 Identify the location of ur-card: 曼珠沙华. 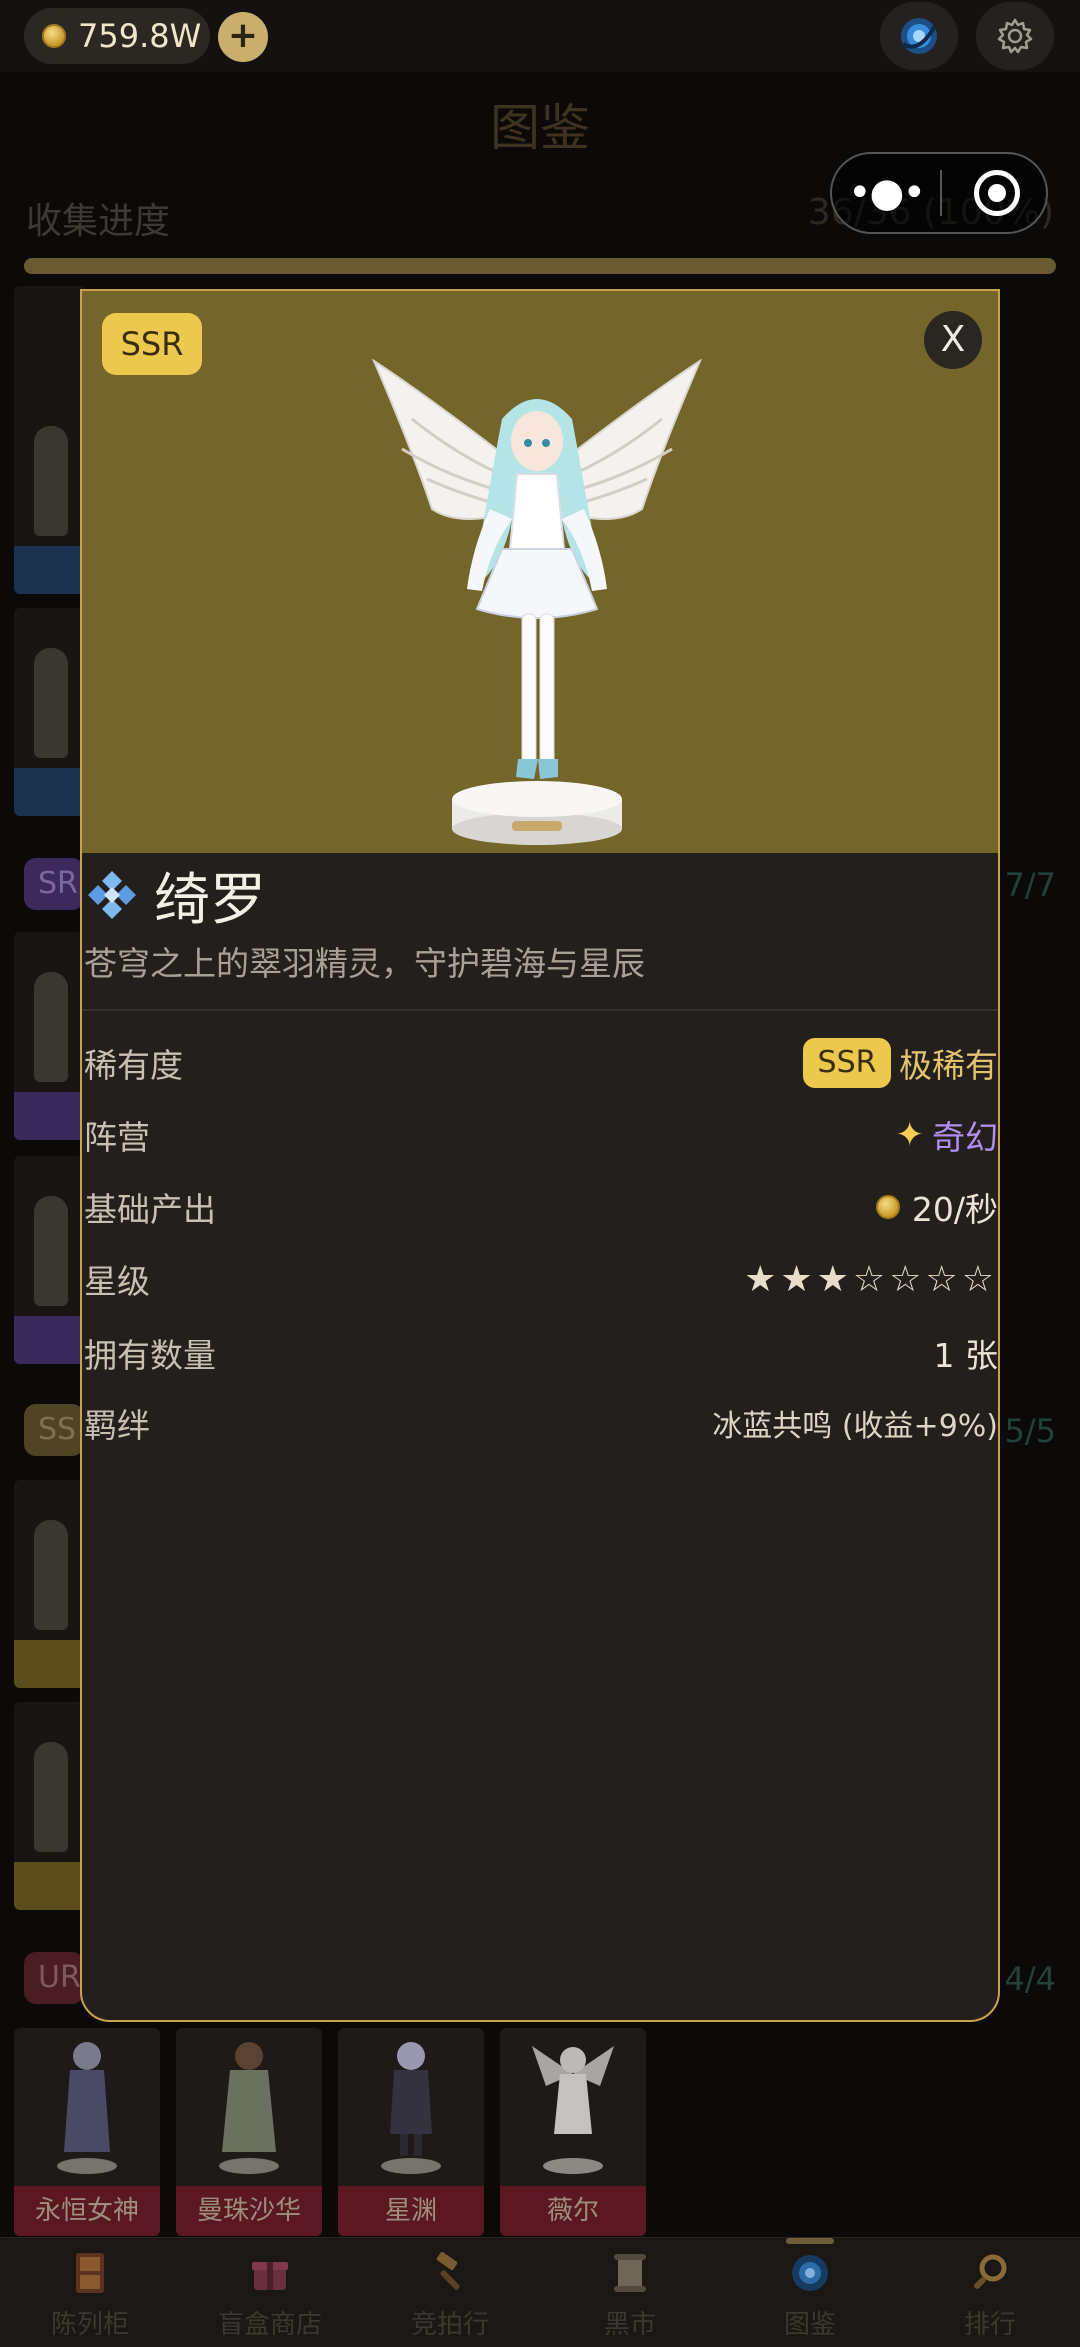
(249, 2132).